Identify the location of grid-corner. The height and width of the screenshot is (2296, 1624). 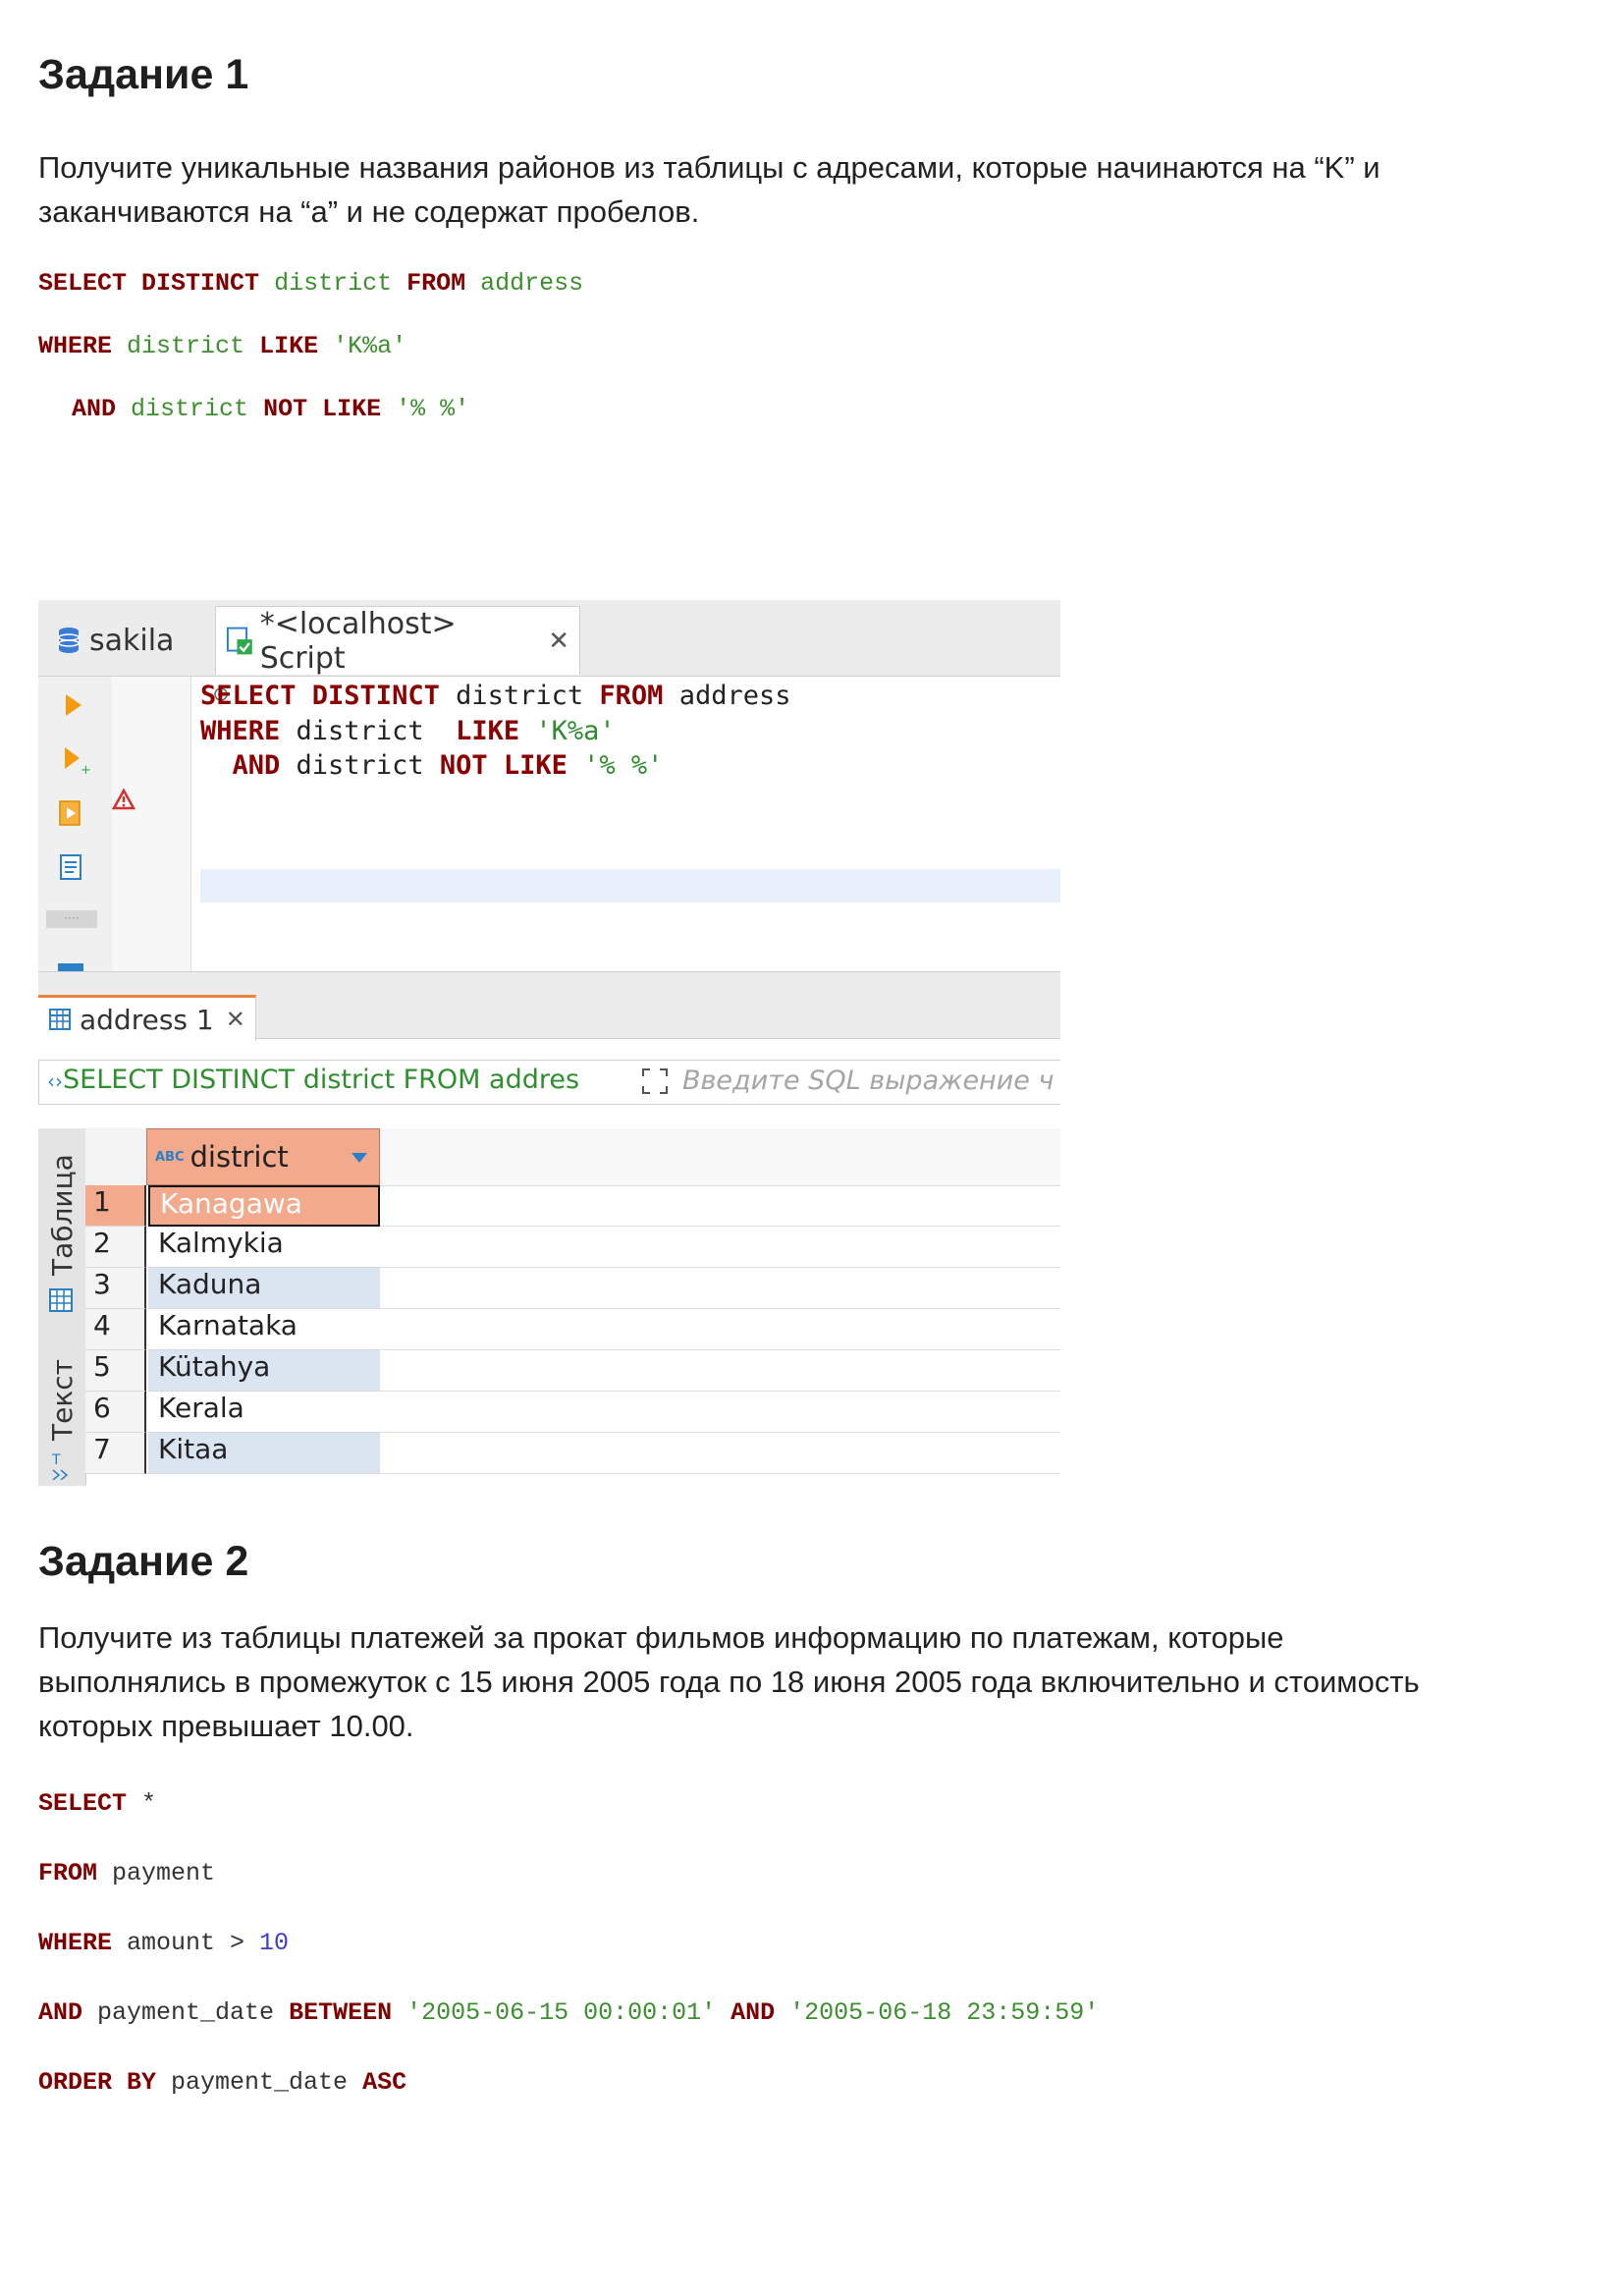
(115, 1157).